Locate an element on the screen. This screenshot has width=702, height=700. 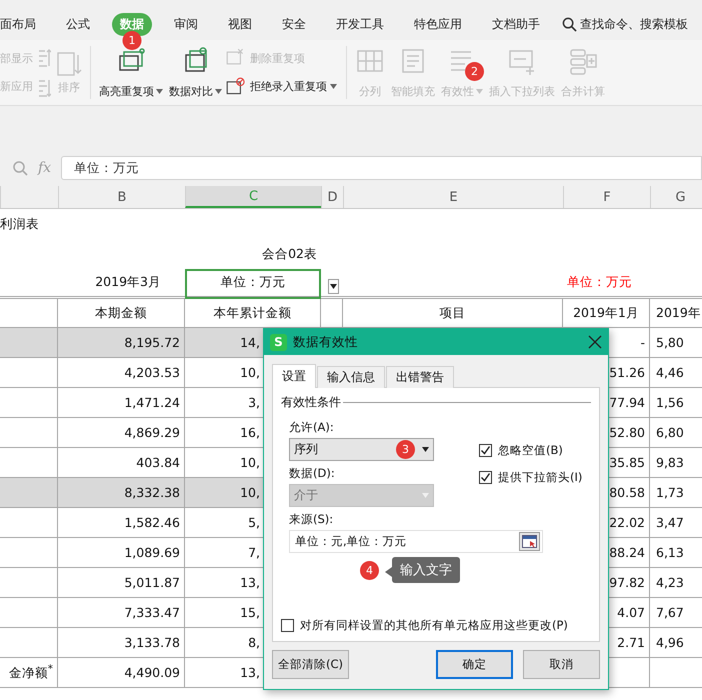
app-logo: S is located at coordinates (278, 342).